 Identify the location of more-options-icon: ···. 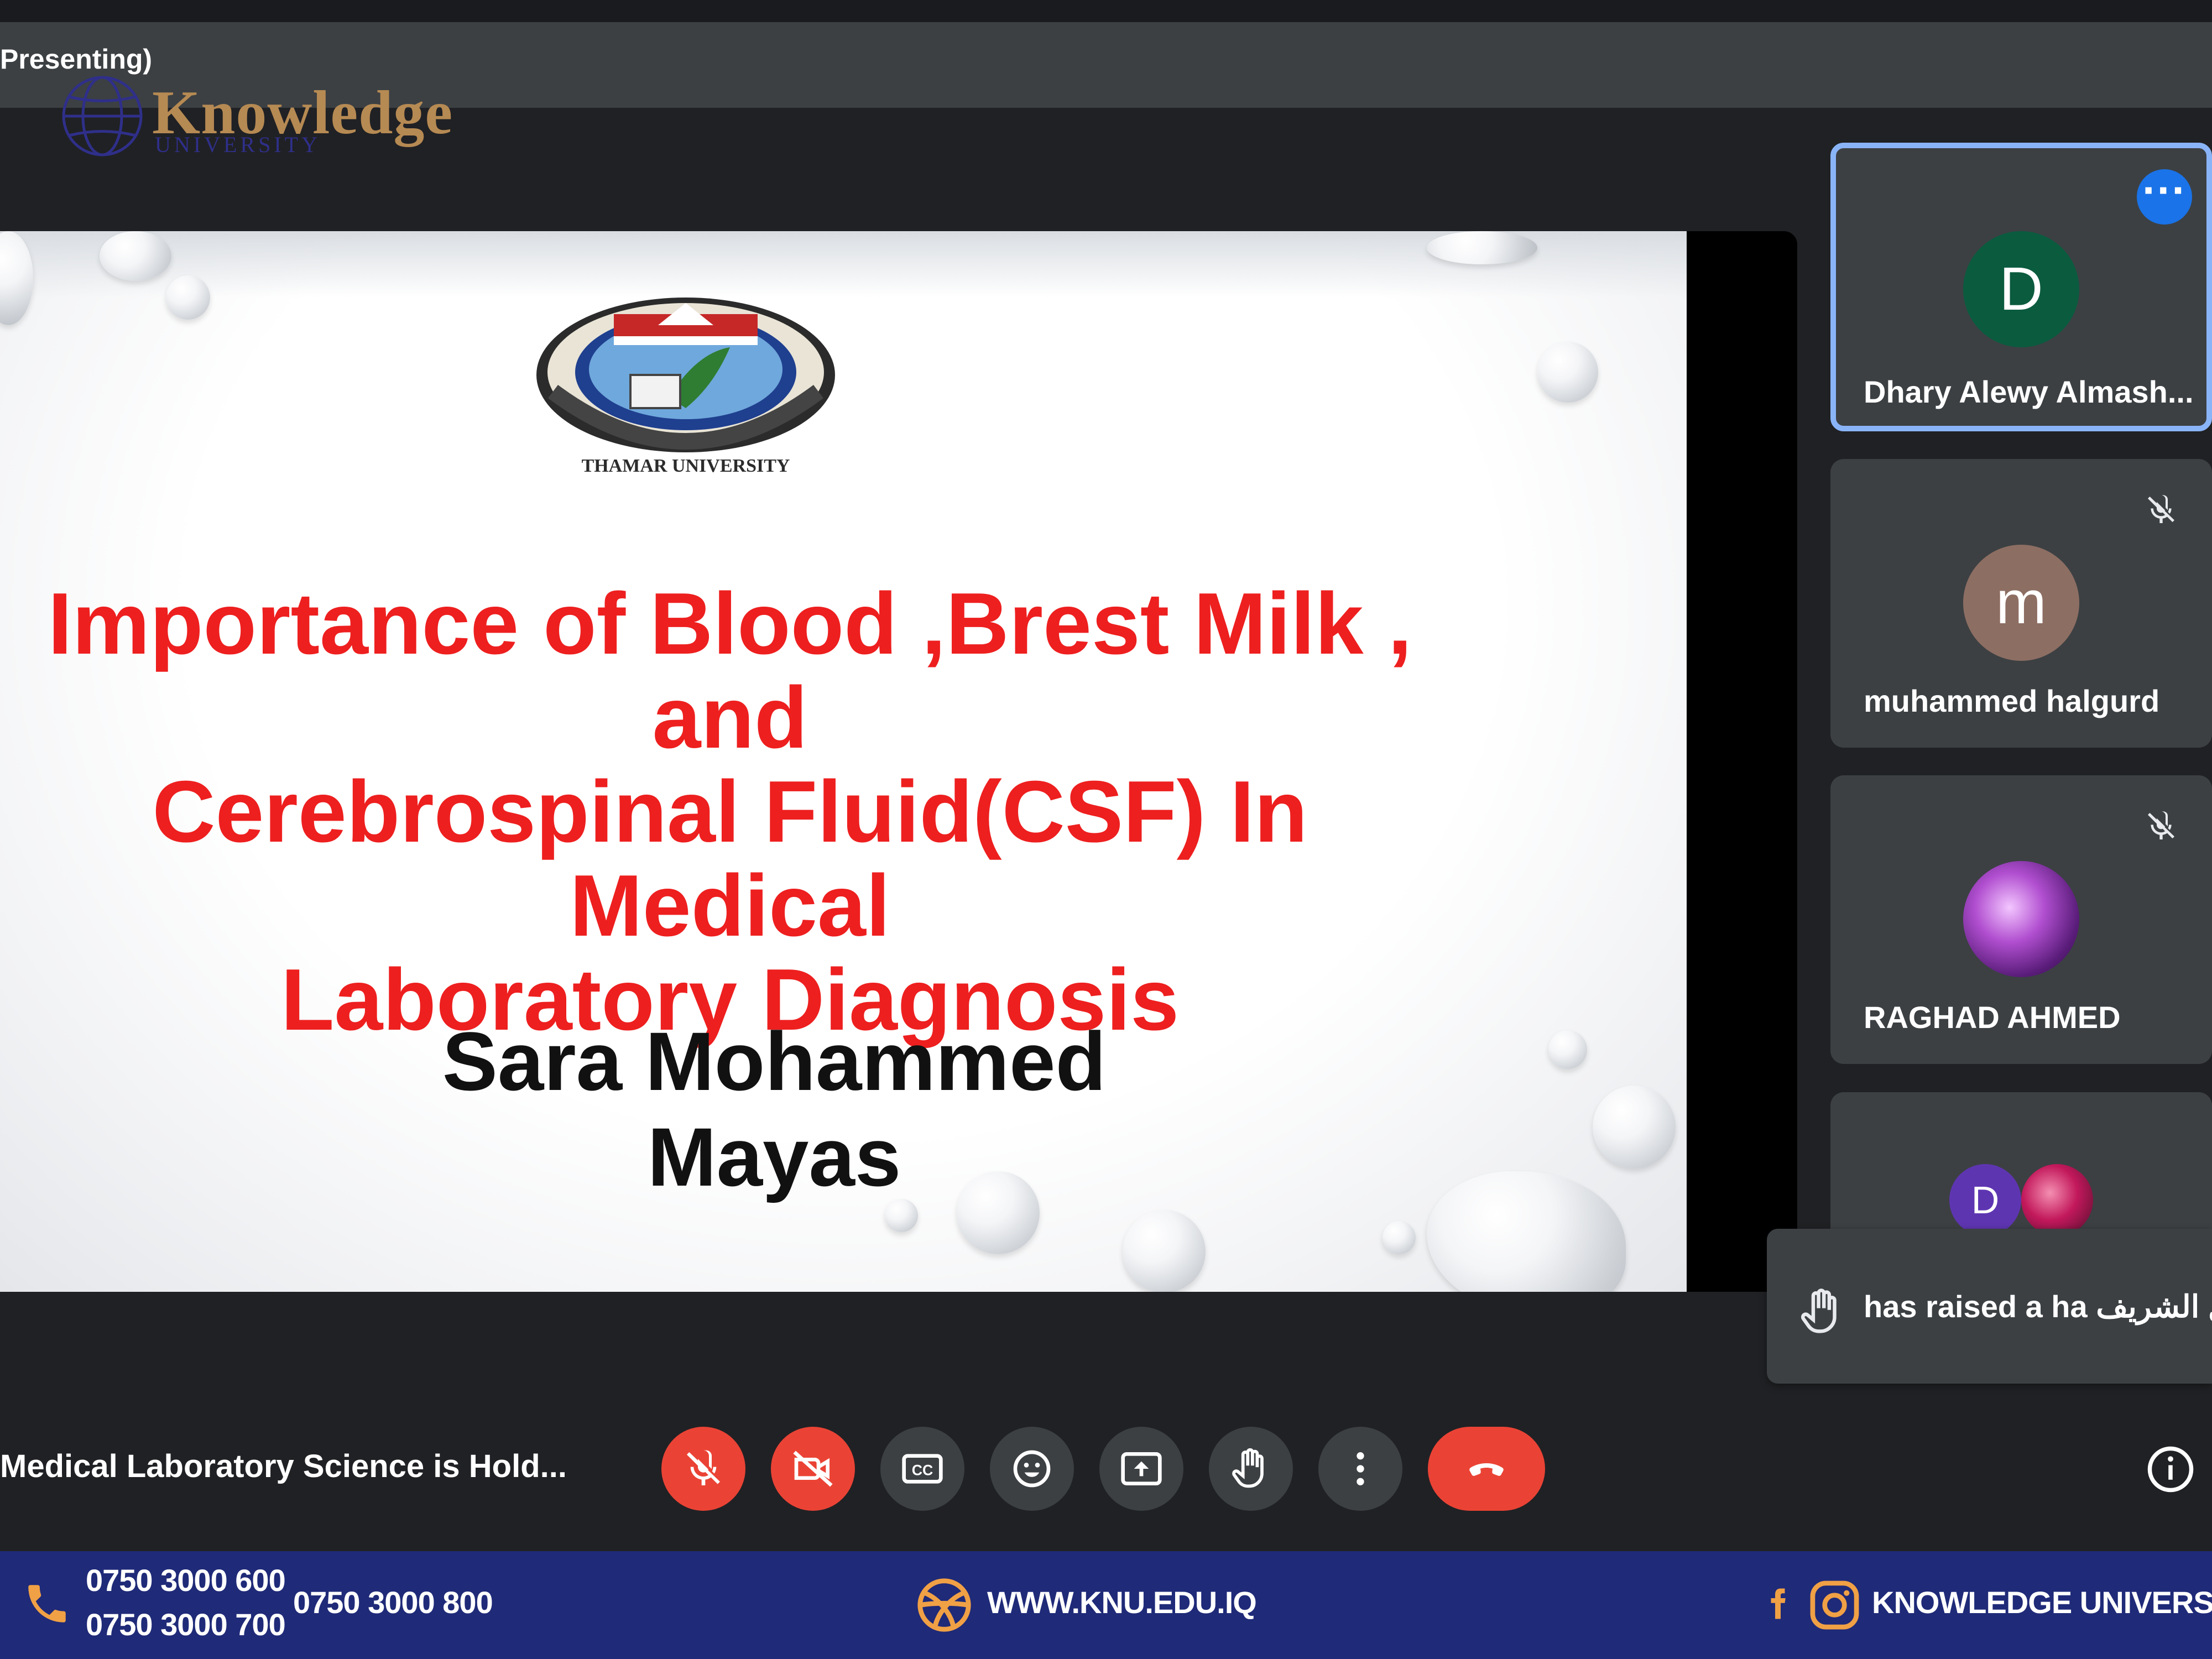
(2165, 197).